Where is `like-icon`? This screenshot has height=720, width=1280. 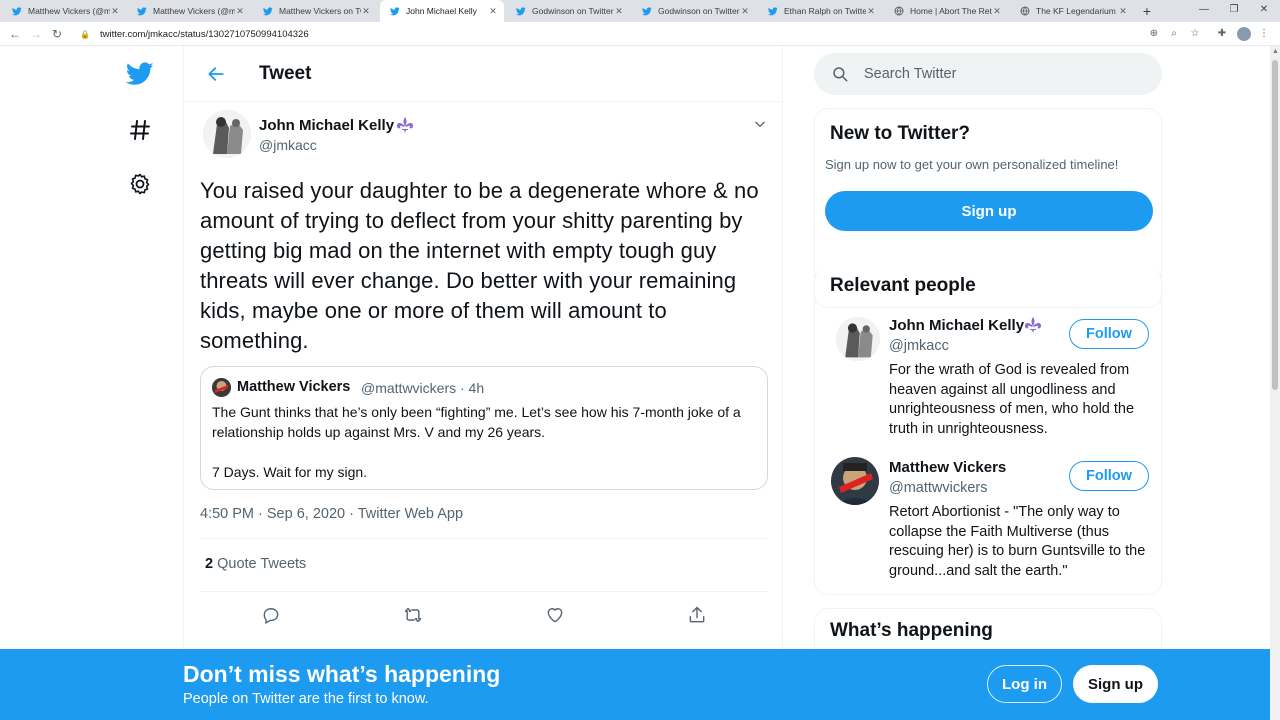
like-icon is located at coordinates (555, 615).